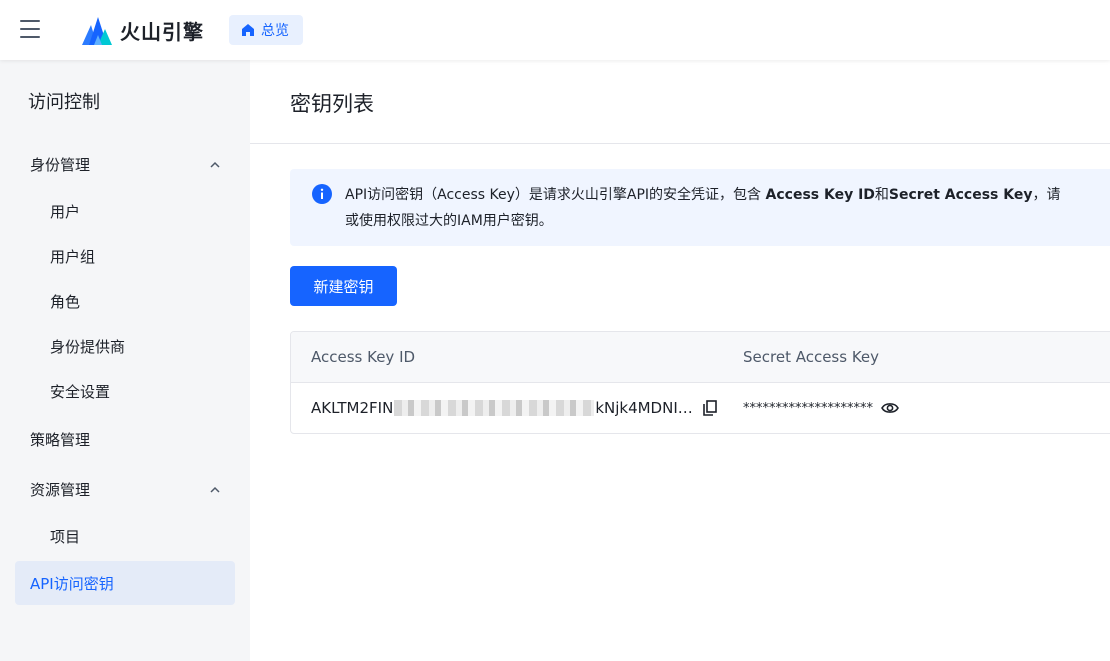  I want to click on alert-text-part: 和, so click(881, 195).